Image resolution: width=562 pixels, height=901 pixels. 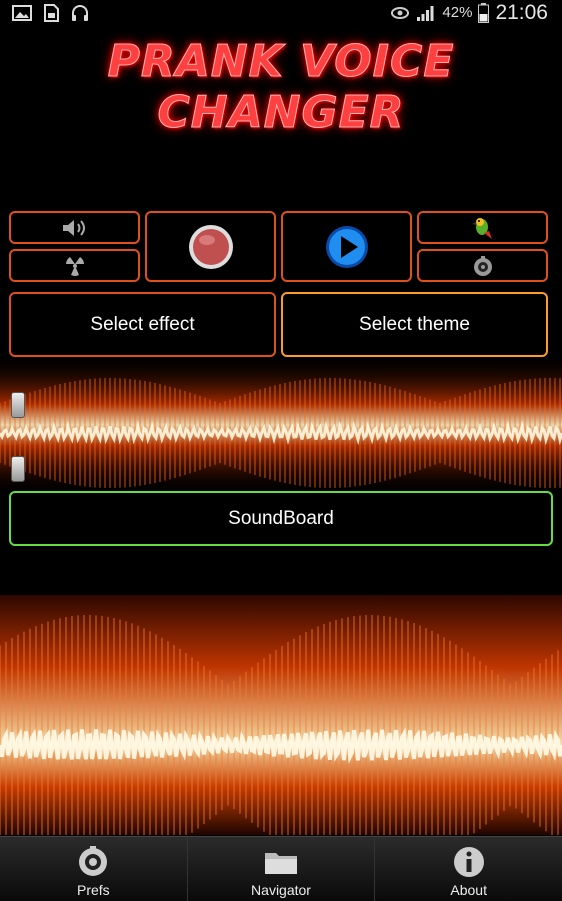 I want to click on volume-button, so click(x=74, y=227).